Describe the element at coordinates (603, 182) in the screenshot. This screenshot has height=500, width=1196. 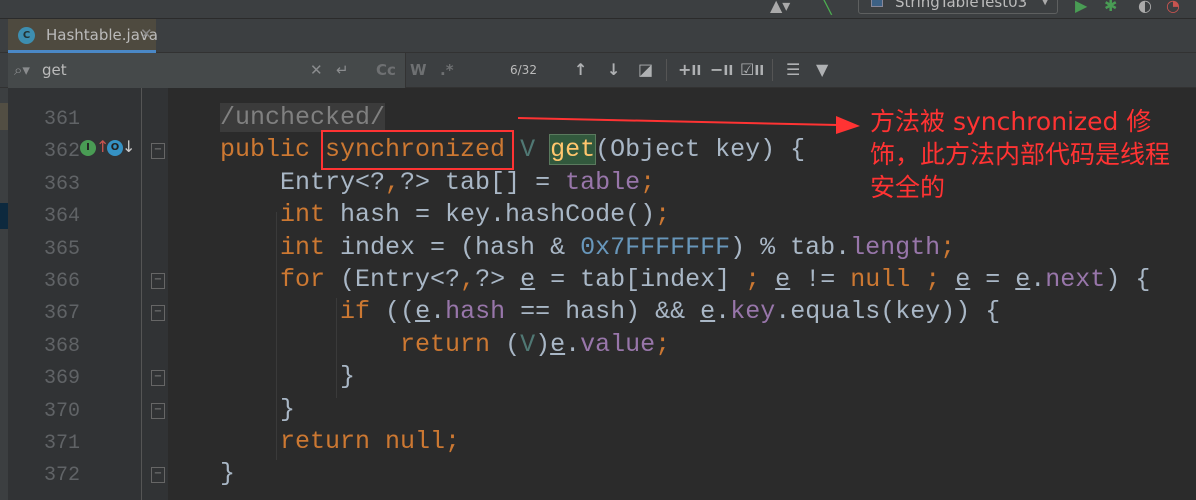
I see `code-token: table` at that location.